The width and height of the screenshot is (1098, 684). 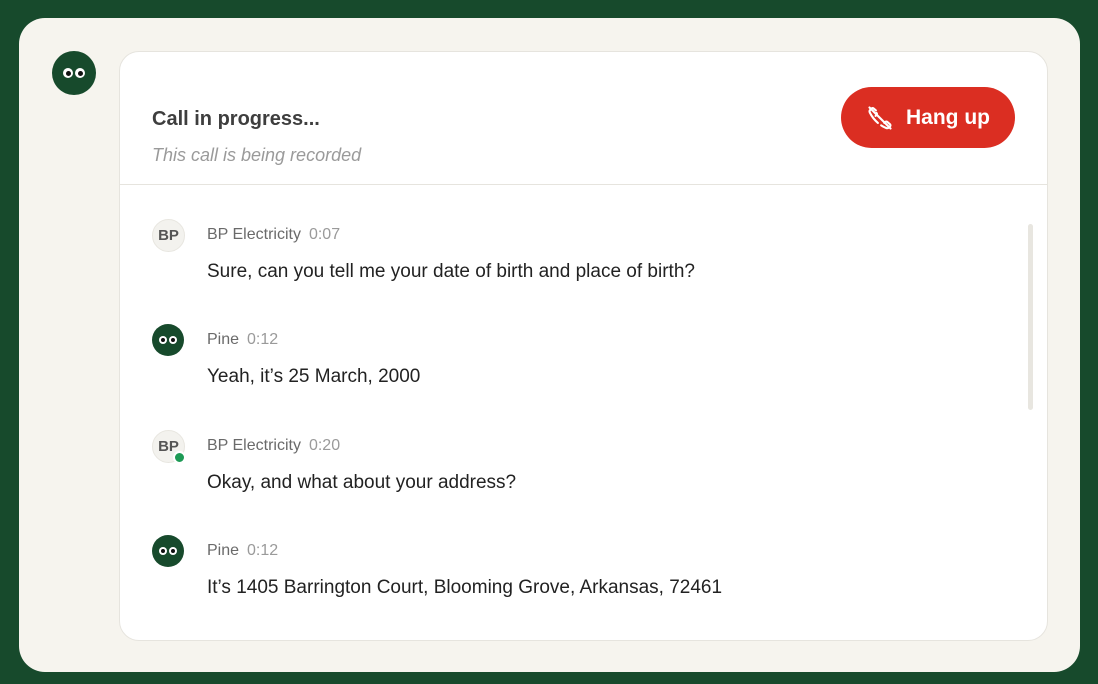 I want to click on recording-notice: This call is being recorded, so click(x=257, y=155).